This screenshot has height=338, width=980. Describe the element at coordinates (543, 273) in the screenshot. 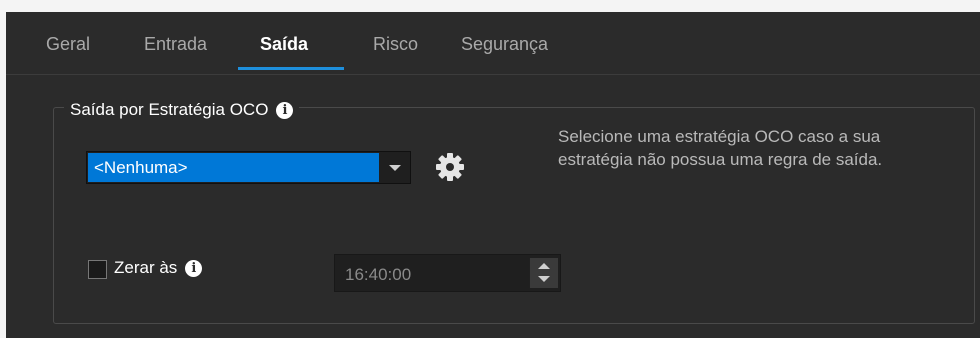

I see `time-spinner` at that location.